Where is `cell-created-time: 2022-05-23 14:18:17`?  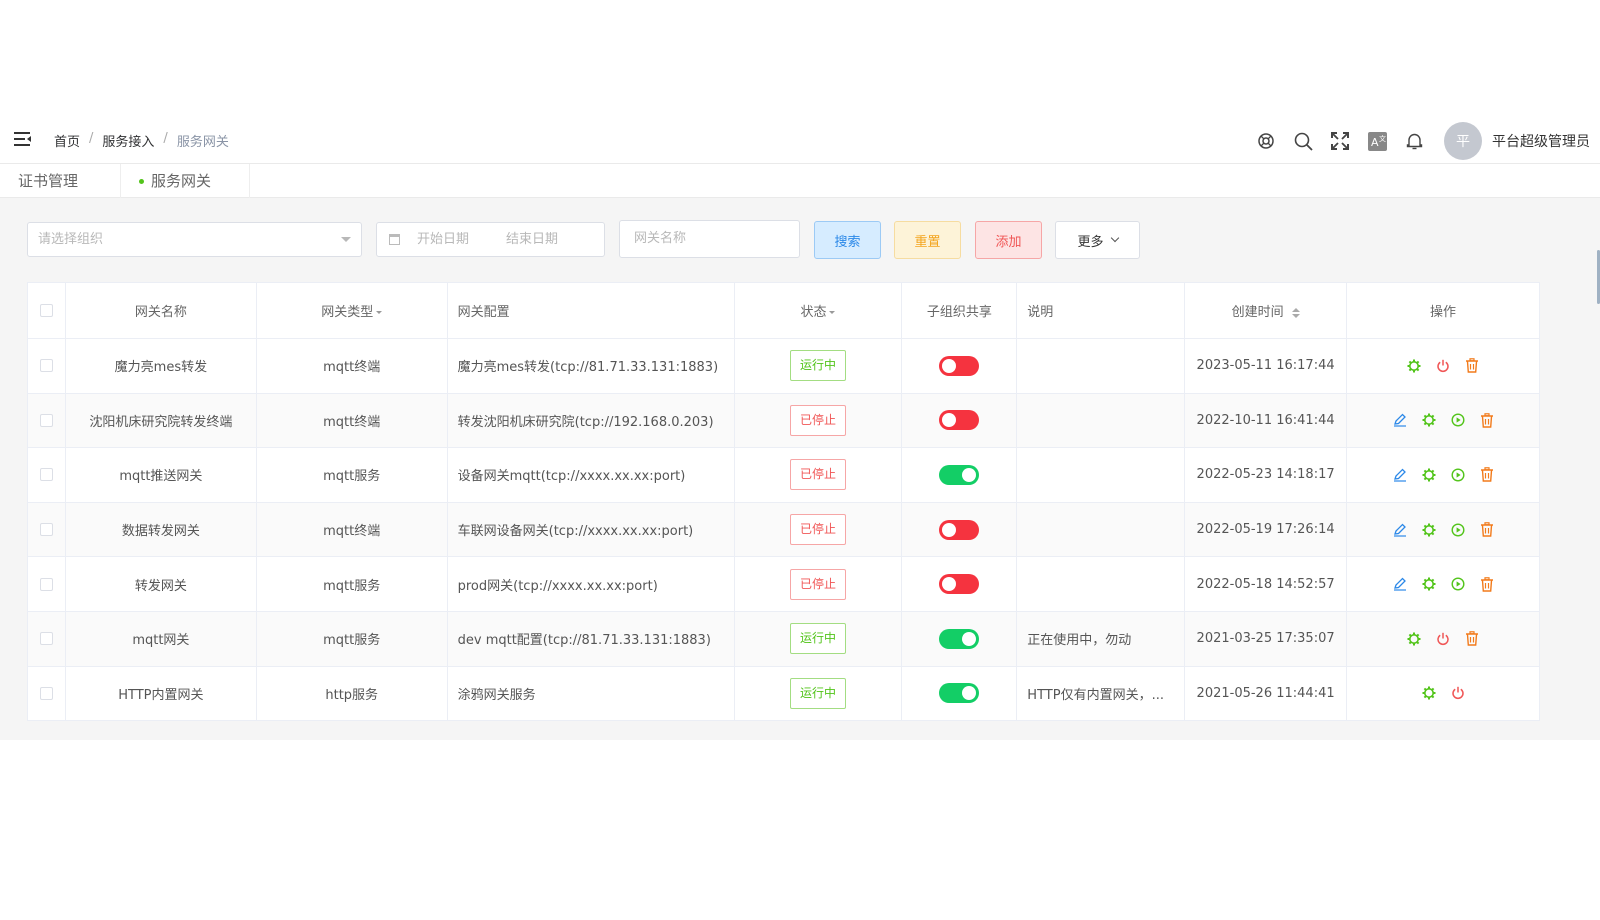 cell-created-time: 2022-05-23 14:18:17 is located at coordinates (1266, 475).